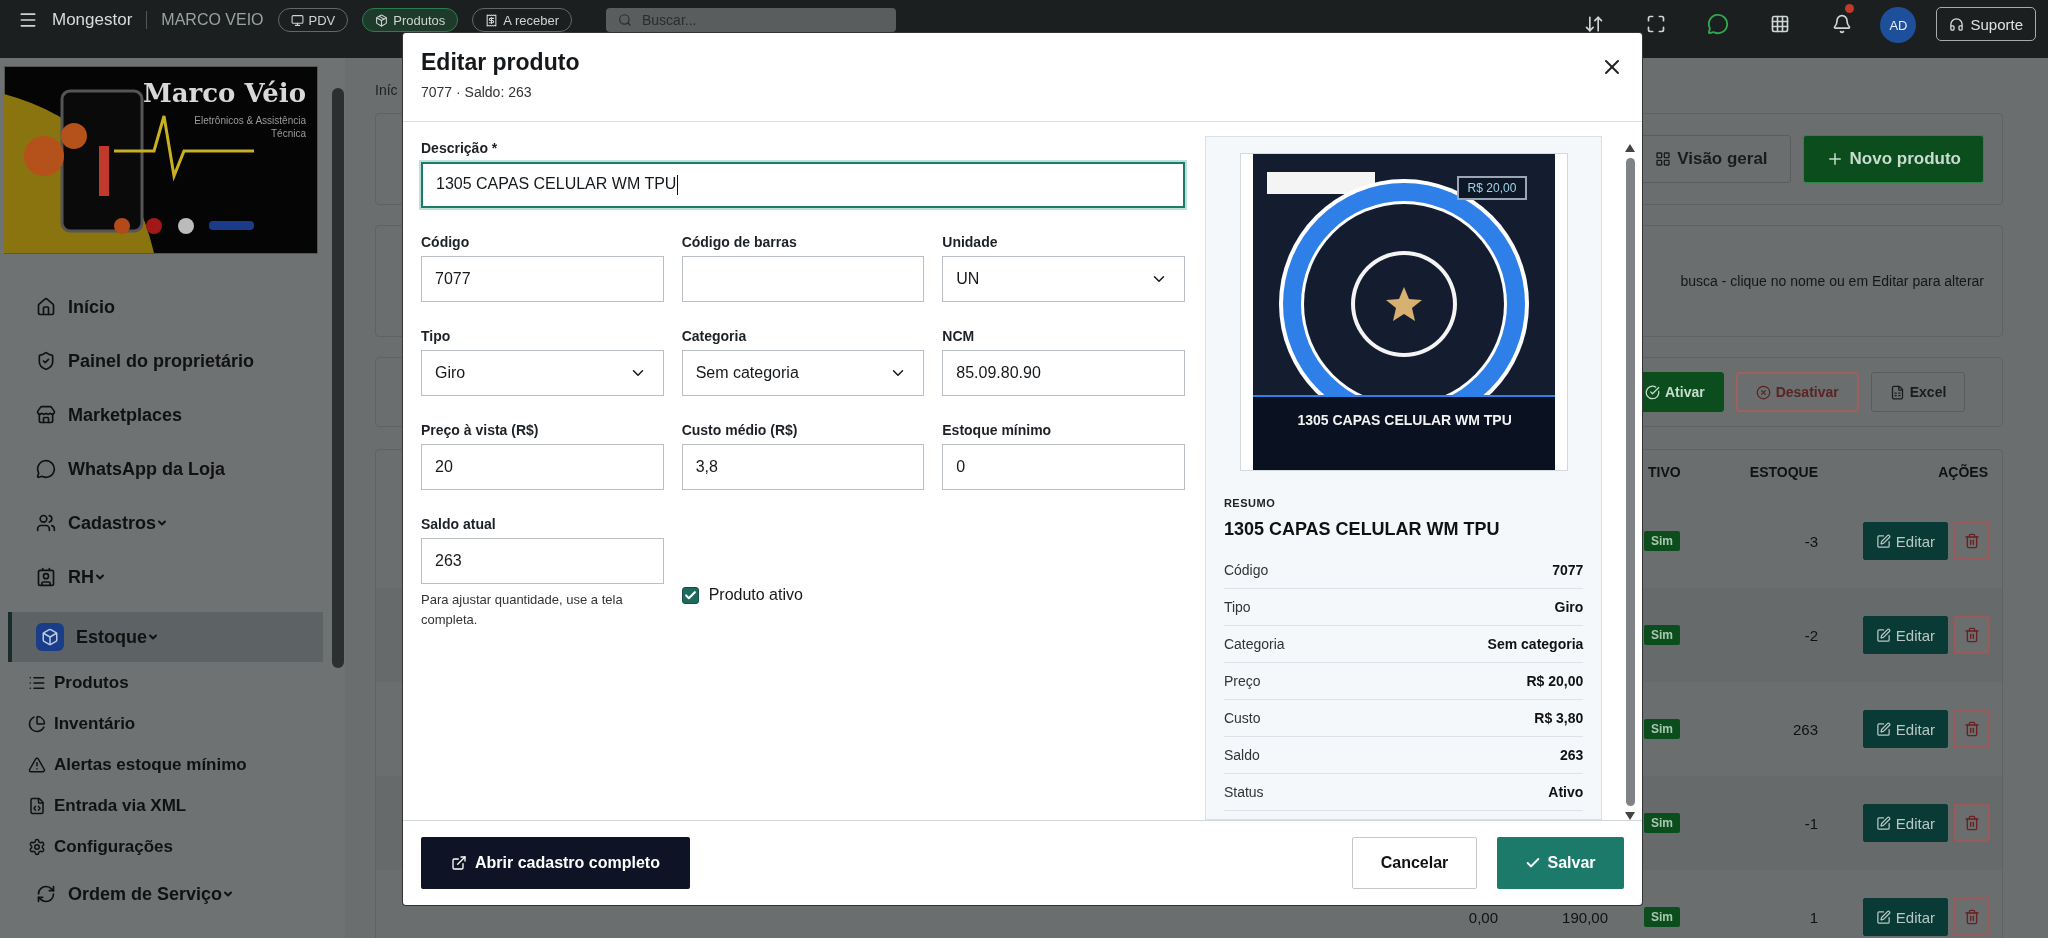  What do you see at coordinates (997, 431) in the screenshot?
I see `field-label: Estoque mínimo` at bounding box center [997, 431].